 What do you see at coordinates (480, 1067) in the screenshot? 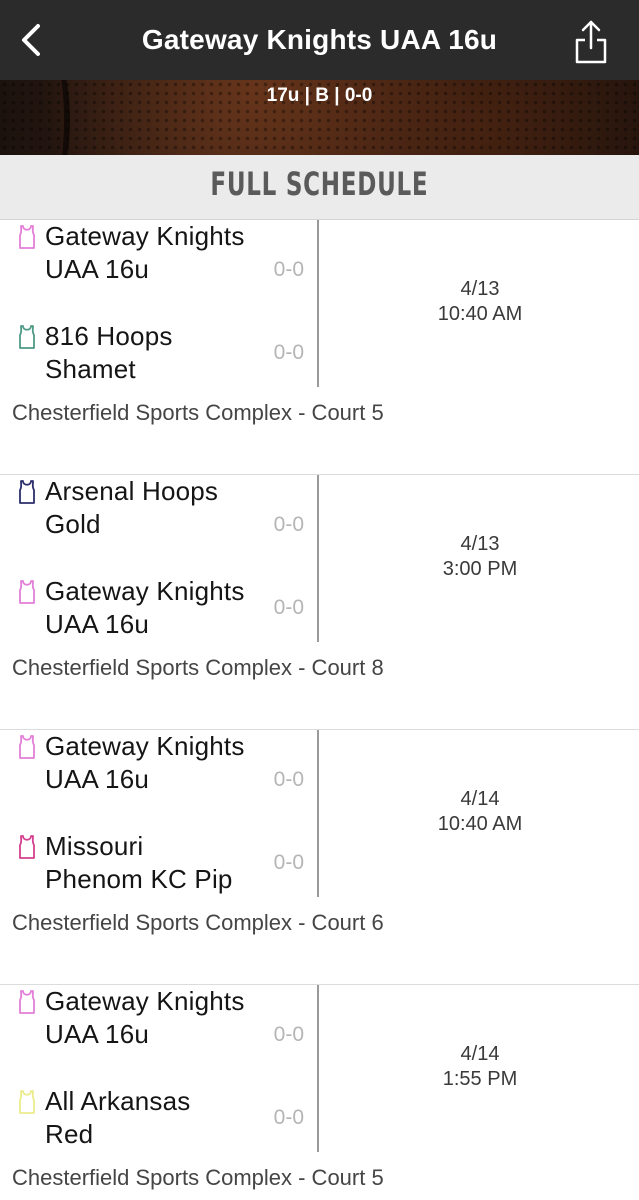
I see `game-datetime: 4/14 1:55 PM` at bounding box center [480, 1067].